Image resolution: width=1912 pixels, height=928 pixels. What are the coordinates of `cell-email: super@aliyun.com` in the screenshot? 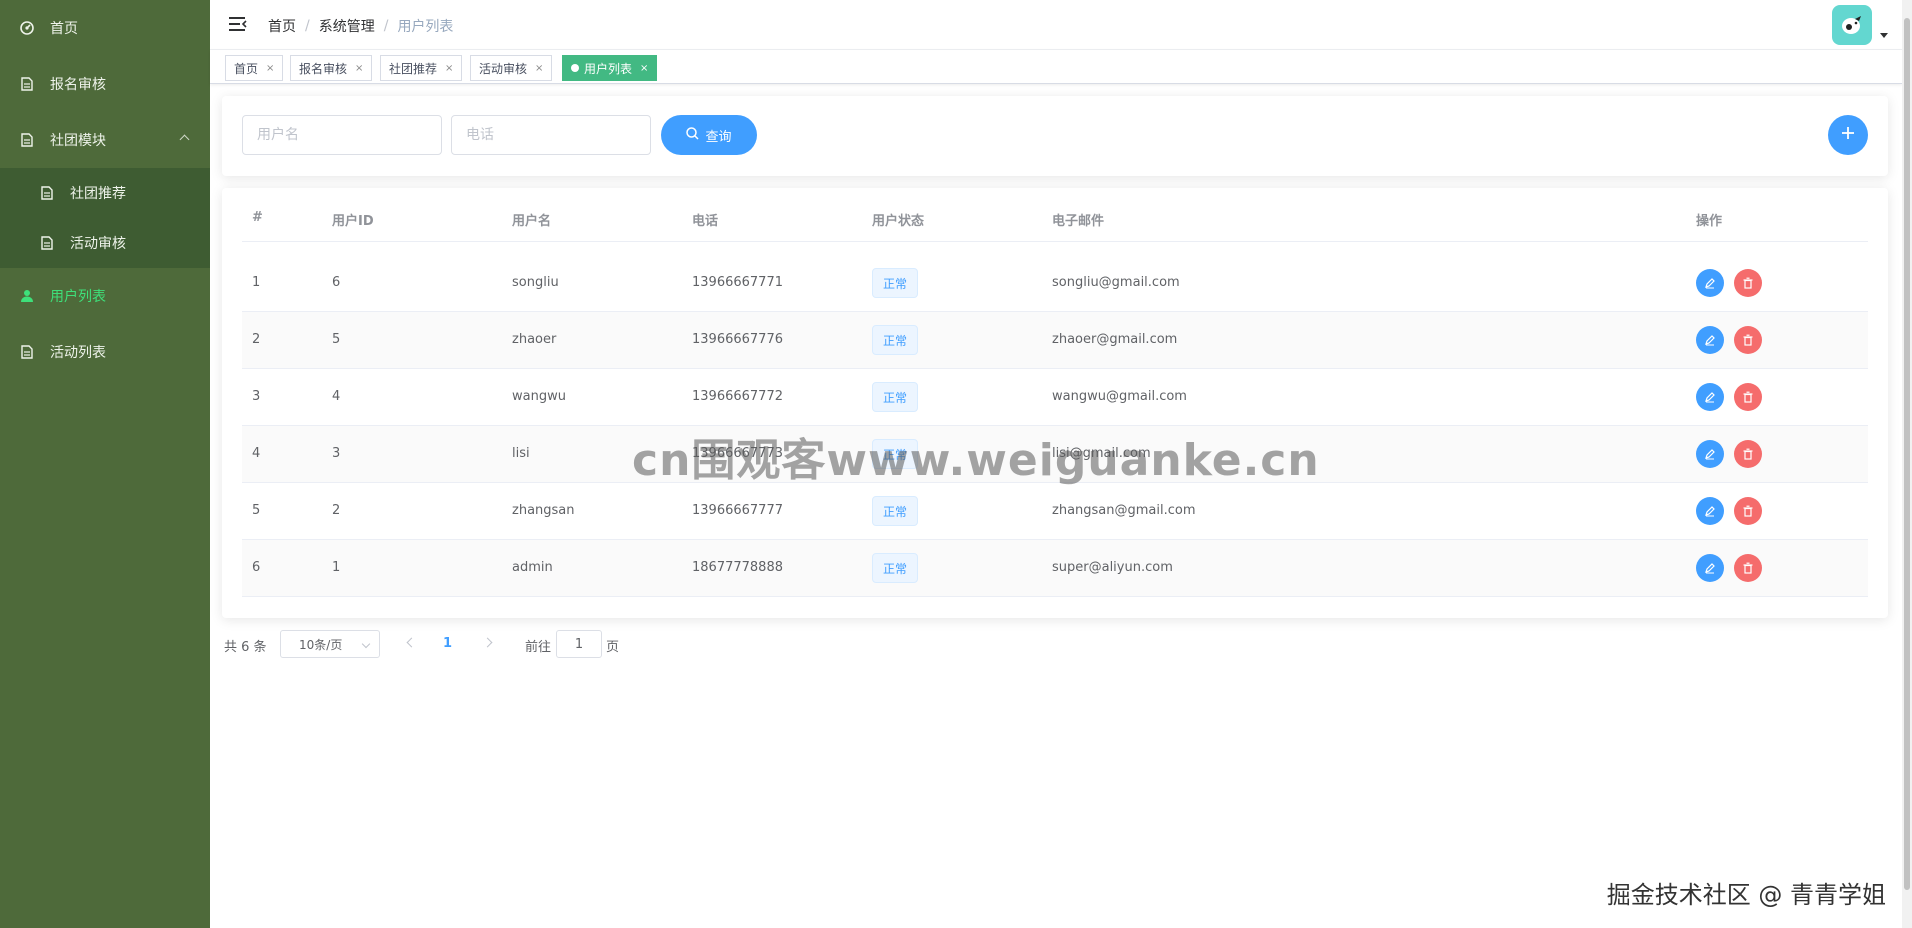 It's located at (1112, 567).